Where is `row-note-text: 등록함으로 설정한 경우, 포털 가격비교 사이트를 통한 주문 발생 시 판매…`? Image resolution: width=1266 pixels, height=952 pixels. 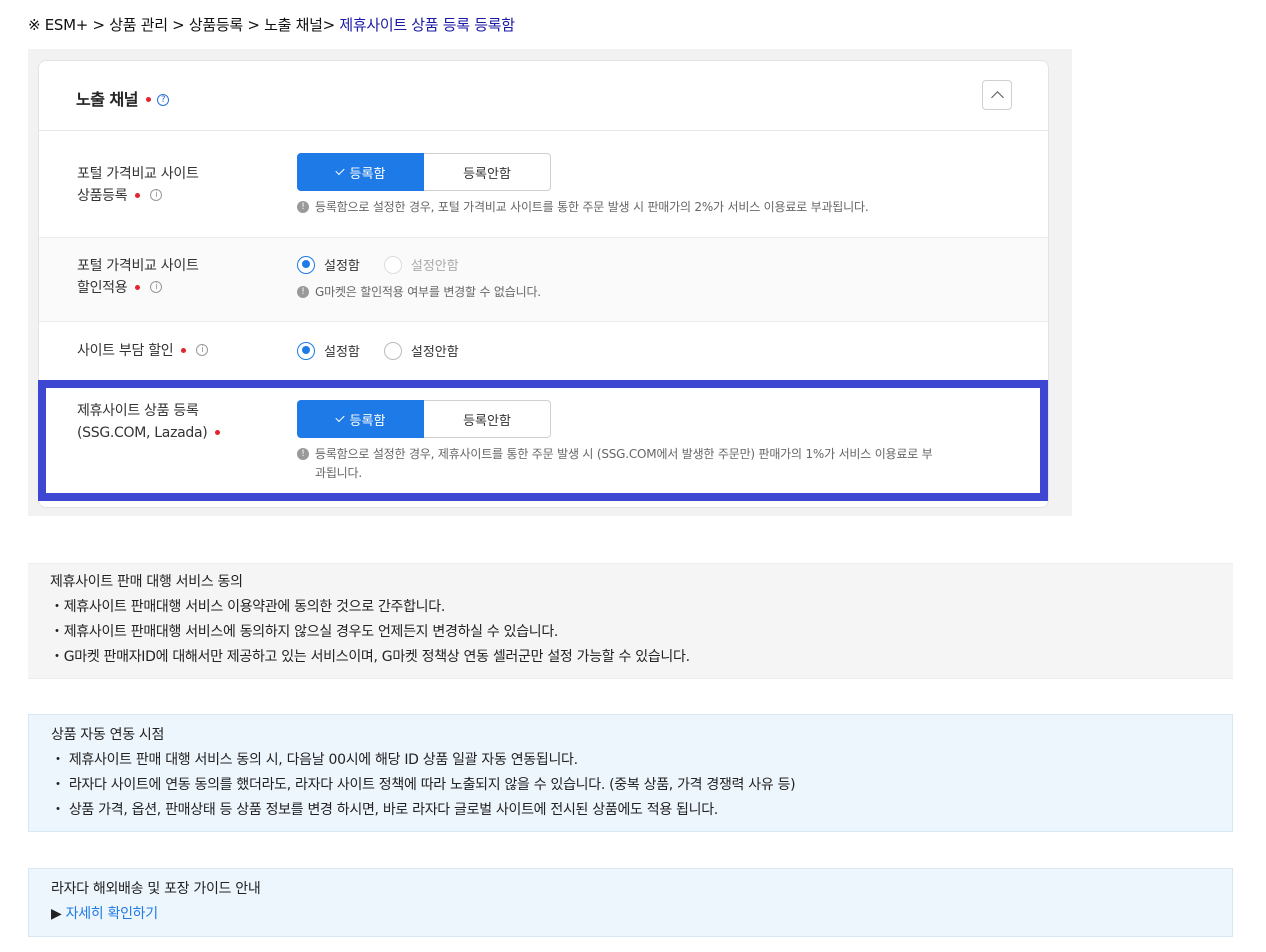
row-note-text: 등록함으로 설정한 경우, 포털 가격비교 사이트를 통한 주문 발생 시 판매… is located at coordinates (592, 207).